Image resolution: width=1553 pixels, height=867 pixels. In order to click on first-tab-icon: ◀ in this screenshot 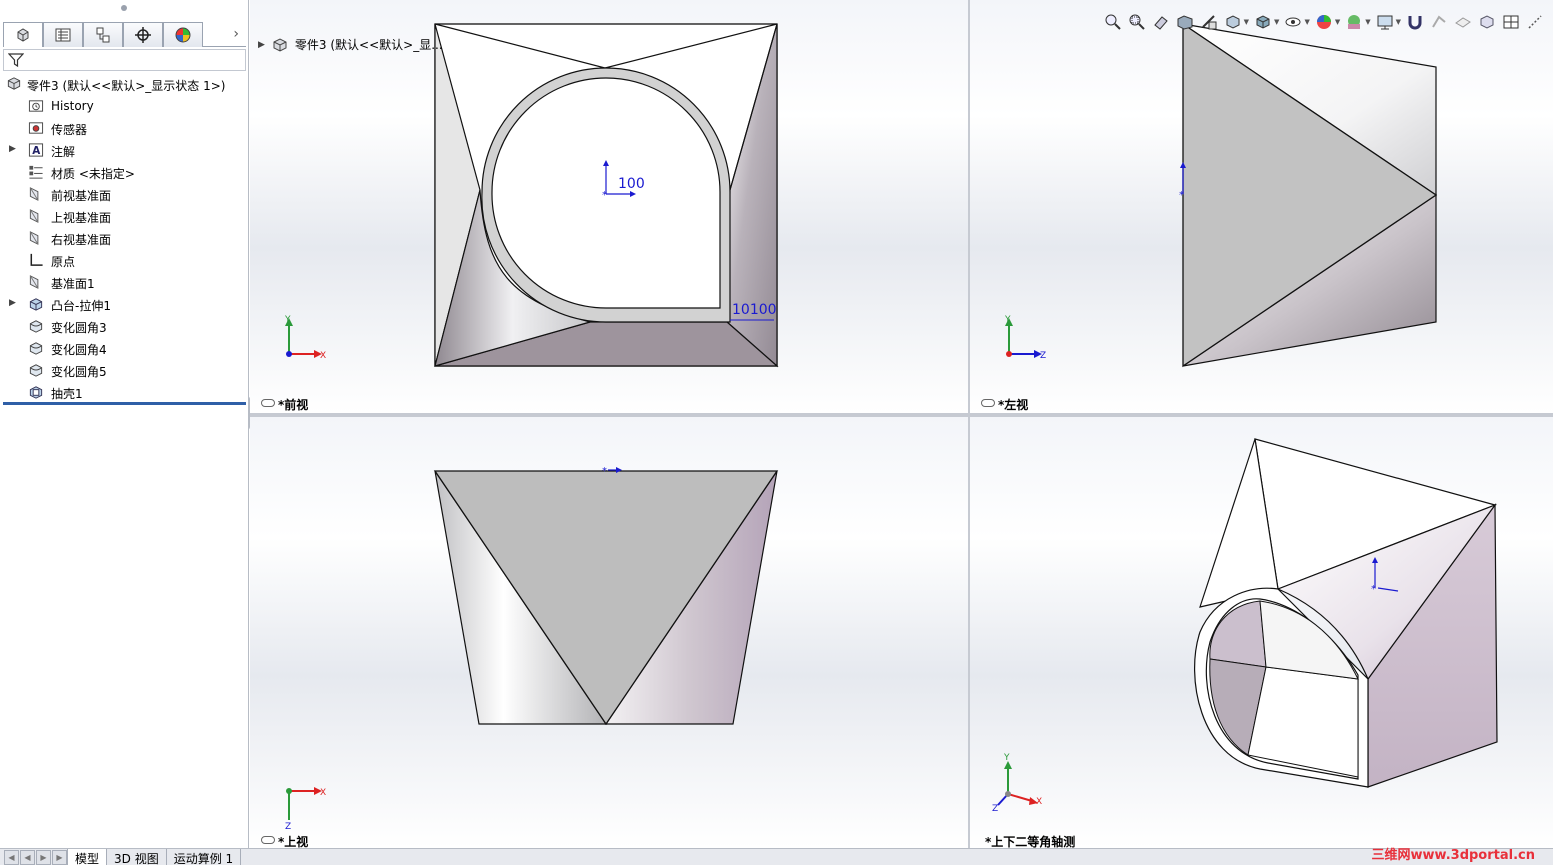, I will do `click(11, 857)`.